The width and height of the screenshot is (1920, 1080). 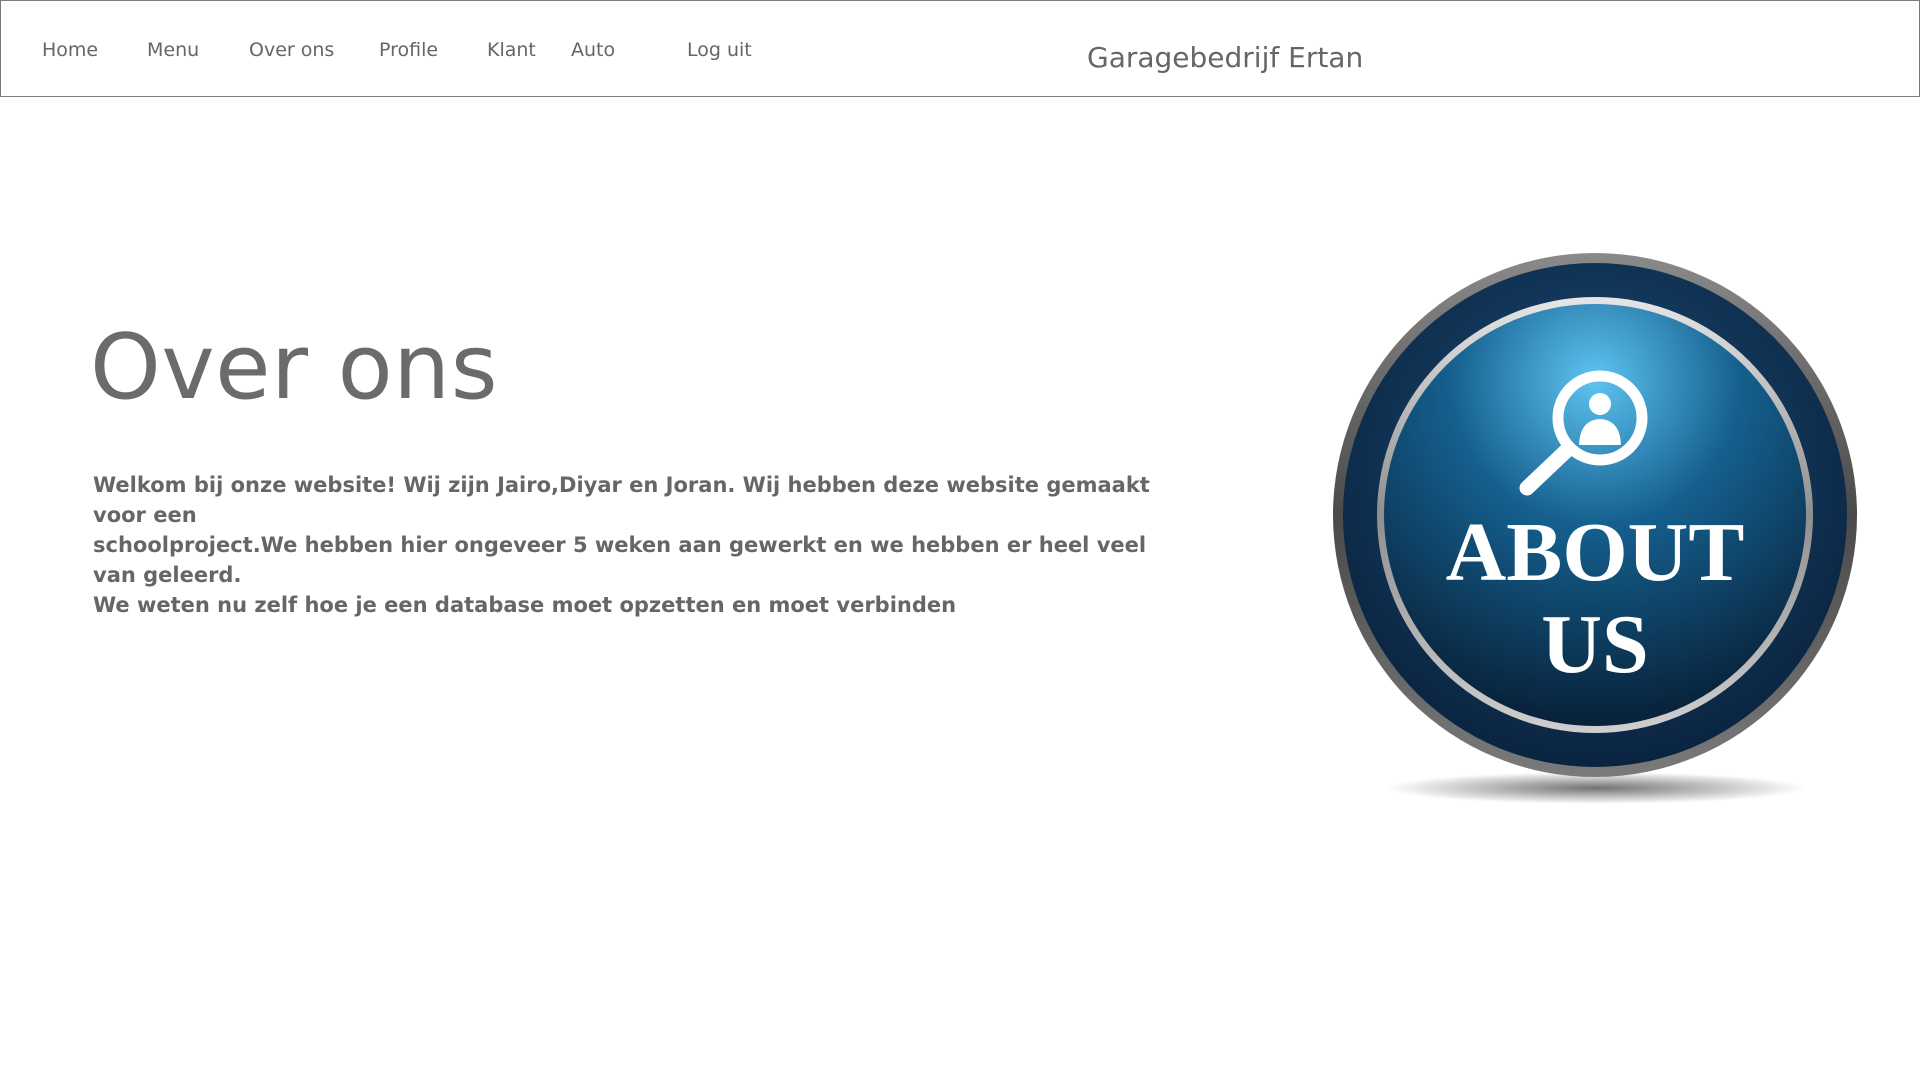 I want to click on nav-profile-link: Profile, so click(x=408, y=50).